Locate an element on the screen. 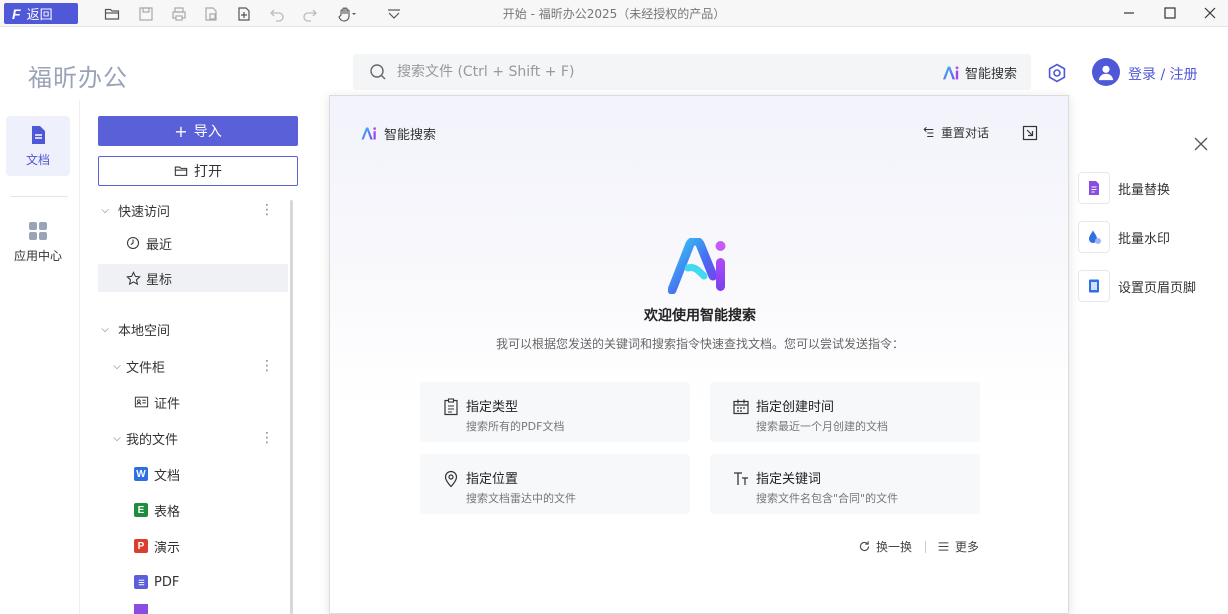  tree-label: 文件柜 is located at coordinates (146, 368).